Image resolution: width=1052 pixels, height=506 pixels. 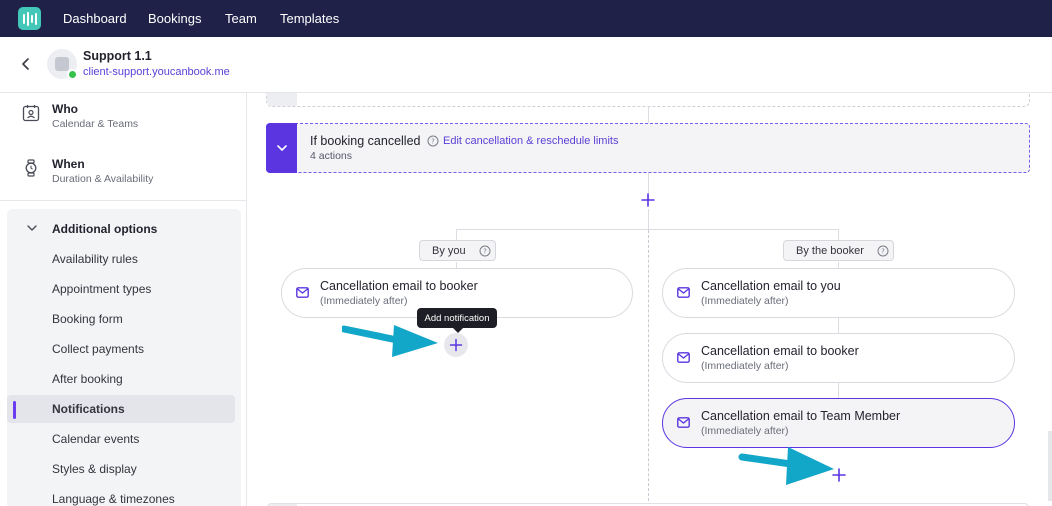 What do you see at coordinates (801, 416) in the screenshot?
I see `notification-title: Cancellation email to Team Member` at bounding box center [801, 416].